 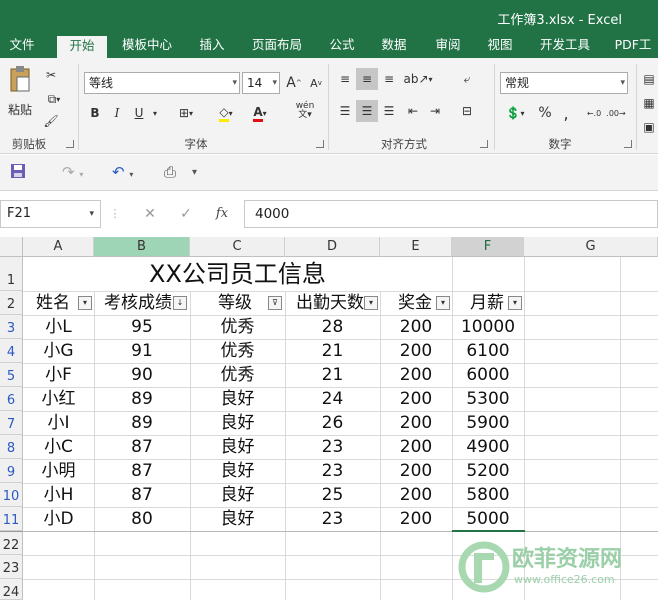 I want to click on cell-styles-icon: ▣, so click(x=649, y=127).